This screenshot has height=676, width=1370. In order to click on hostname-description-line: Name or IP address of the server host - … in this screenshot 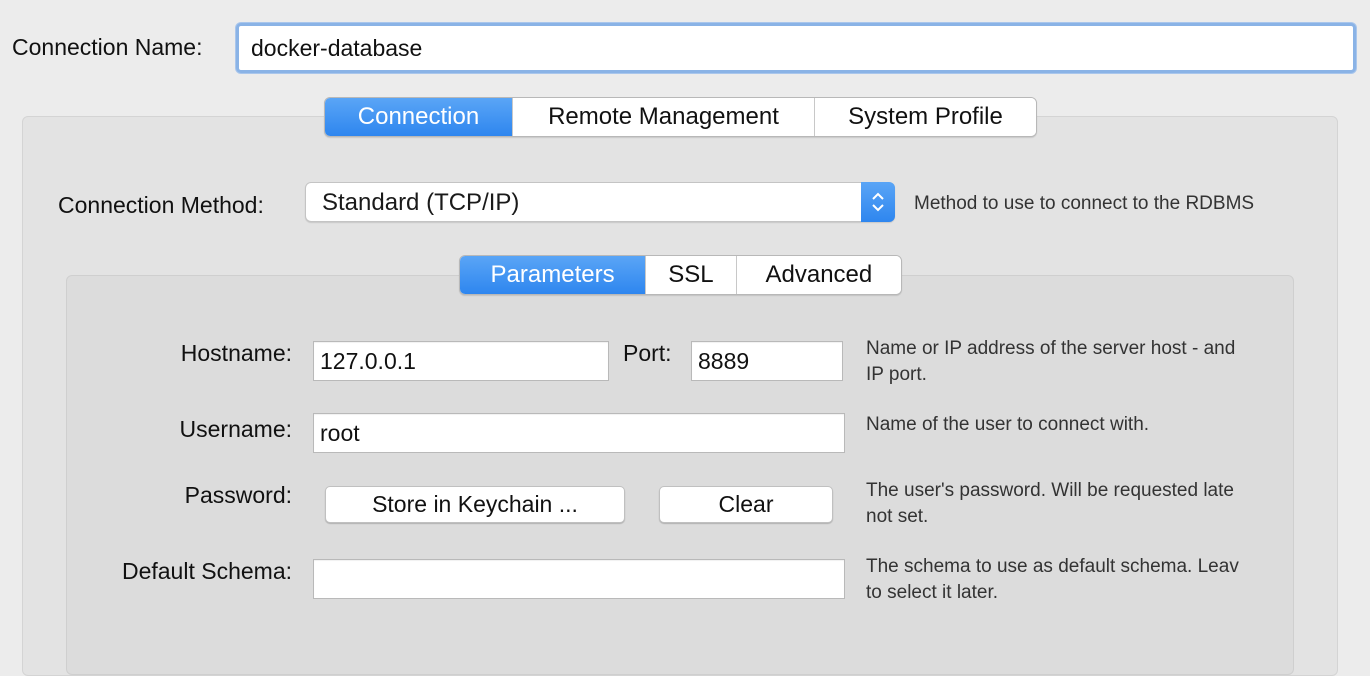, I will do `click(1051, 348)`.